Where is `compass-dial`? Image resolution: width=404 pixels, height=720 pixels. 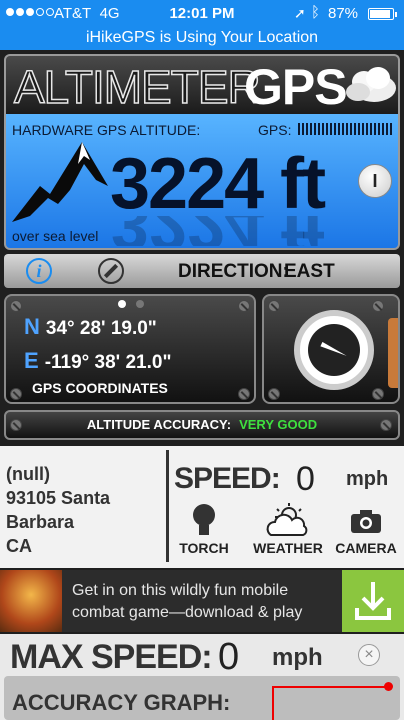
compass-dial is located at coordinates (334, 350).